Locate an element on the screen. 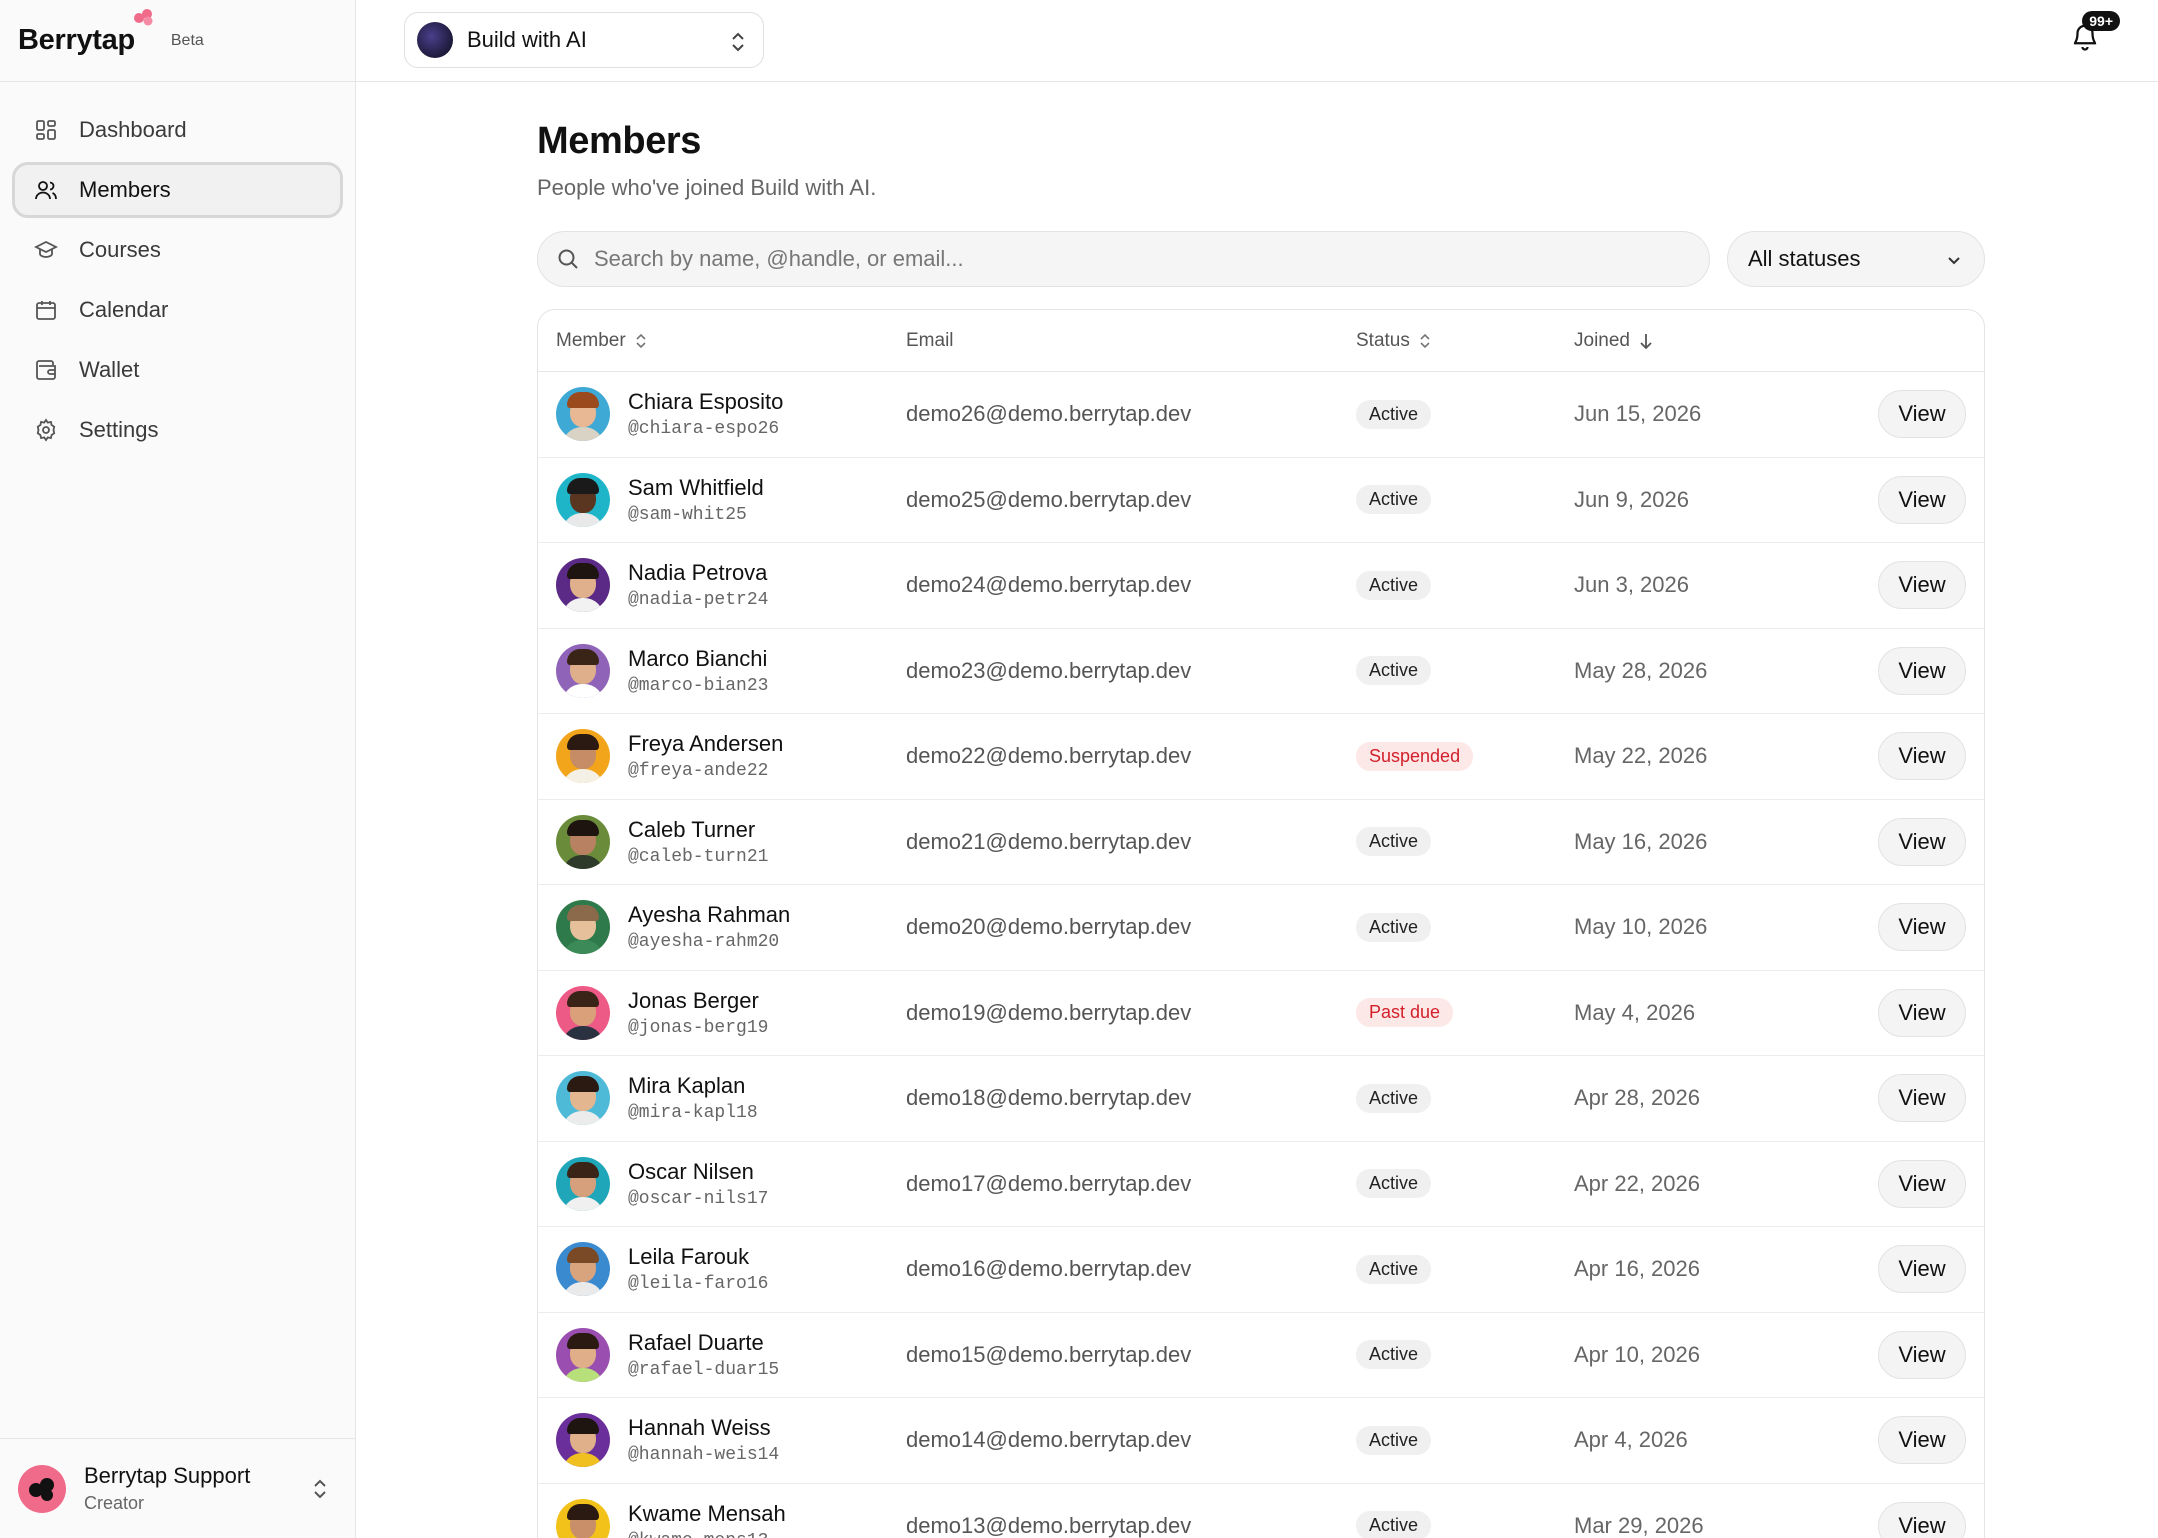 This screenshot has width=2158, height=1538. account-switcher: Berrytap Support Creator is located at coordinates (177, 1488).